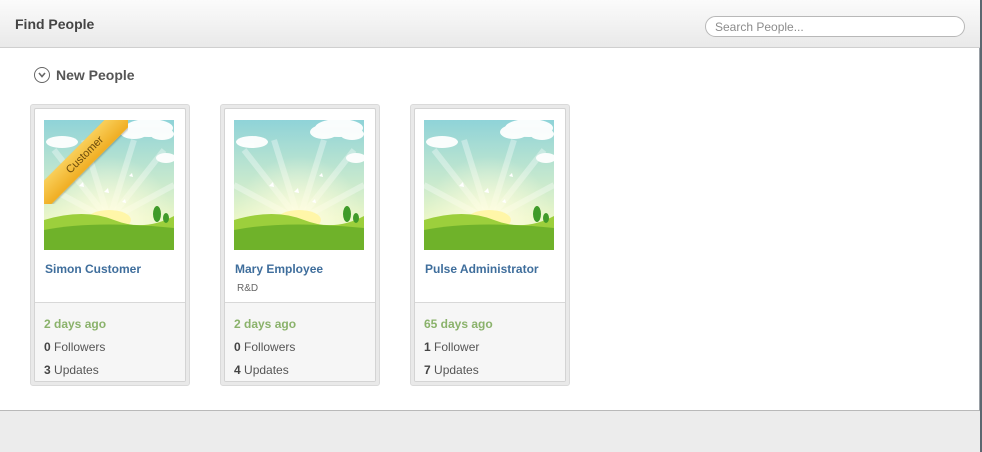 This screenshot has width=982, height=452. What do you see at coordinates (95, 75) in the screenshot?
I see `section-title: New People` at bounding box center [95, 75].